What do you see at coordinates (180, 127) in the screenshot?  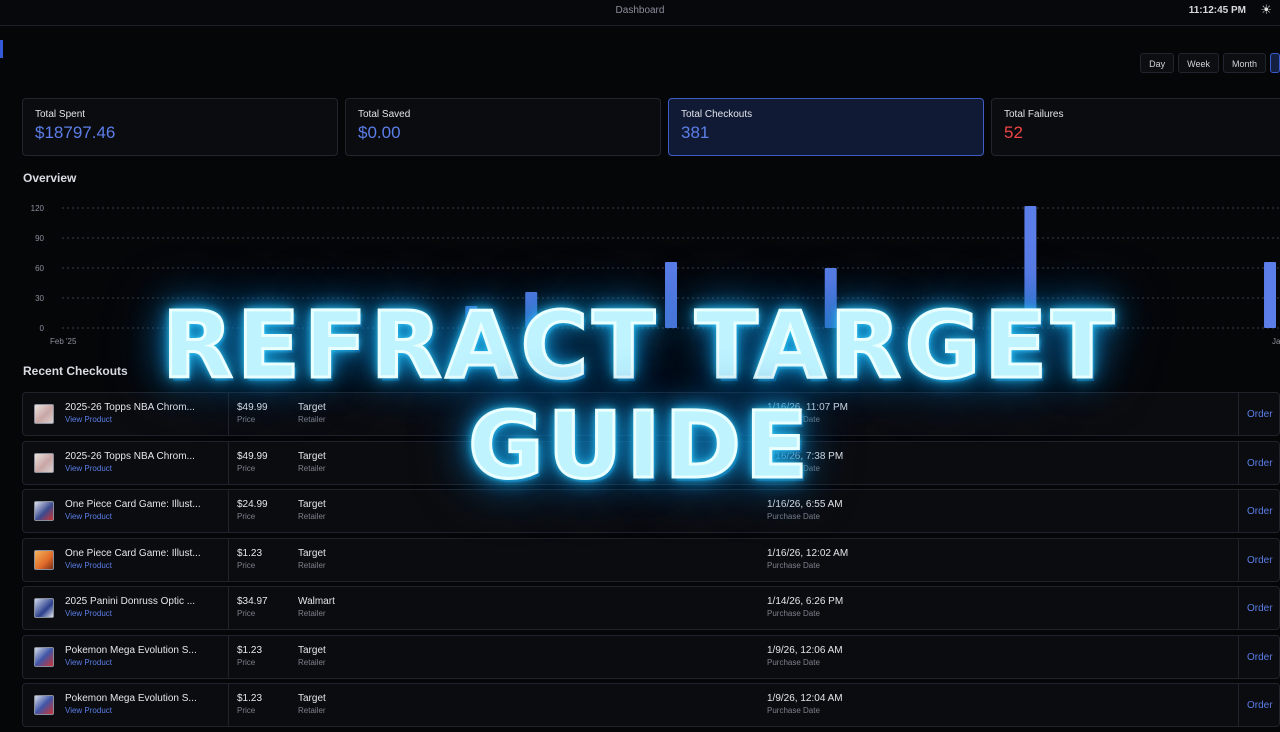 I see `stat-card-total-spent: Total Spent $18797.46` at bounding box center [180, 127].